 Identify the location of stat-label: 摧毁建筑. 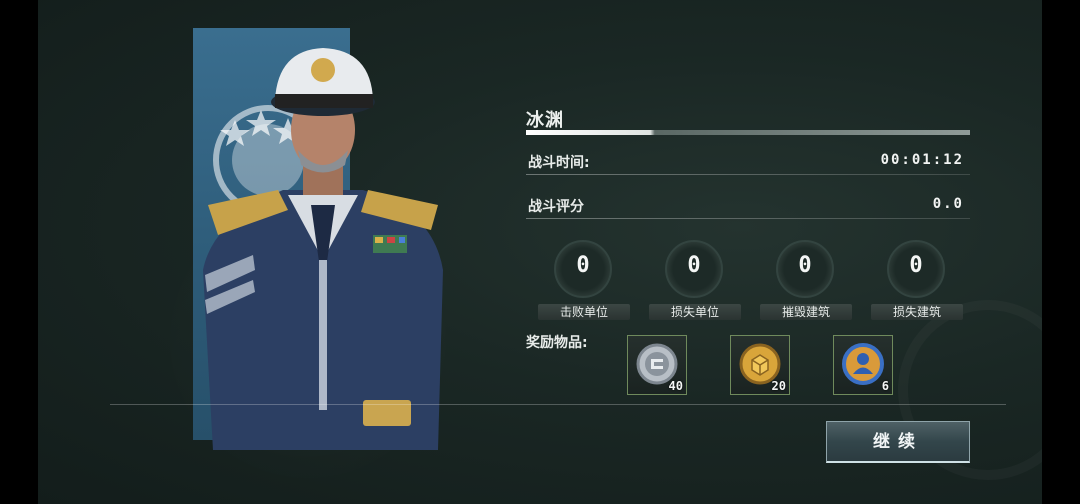
(806, 312).